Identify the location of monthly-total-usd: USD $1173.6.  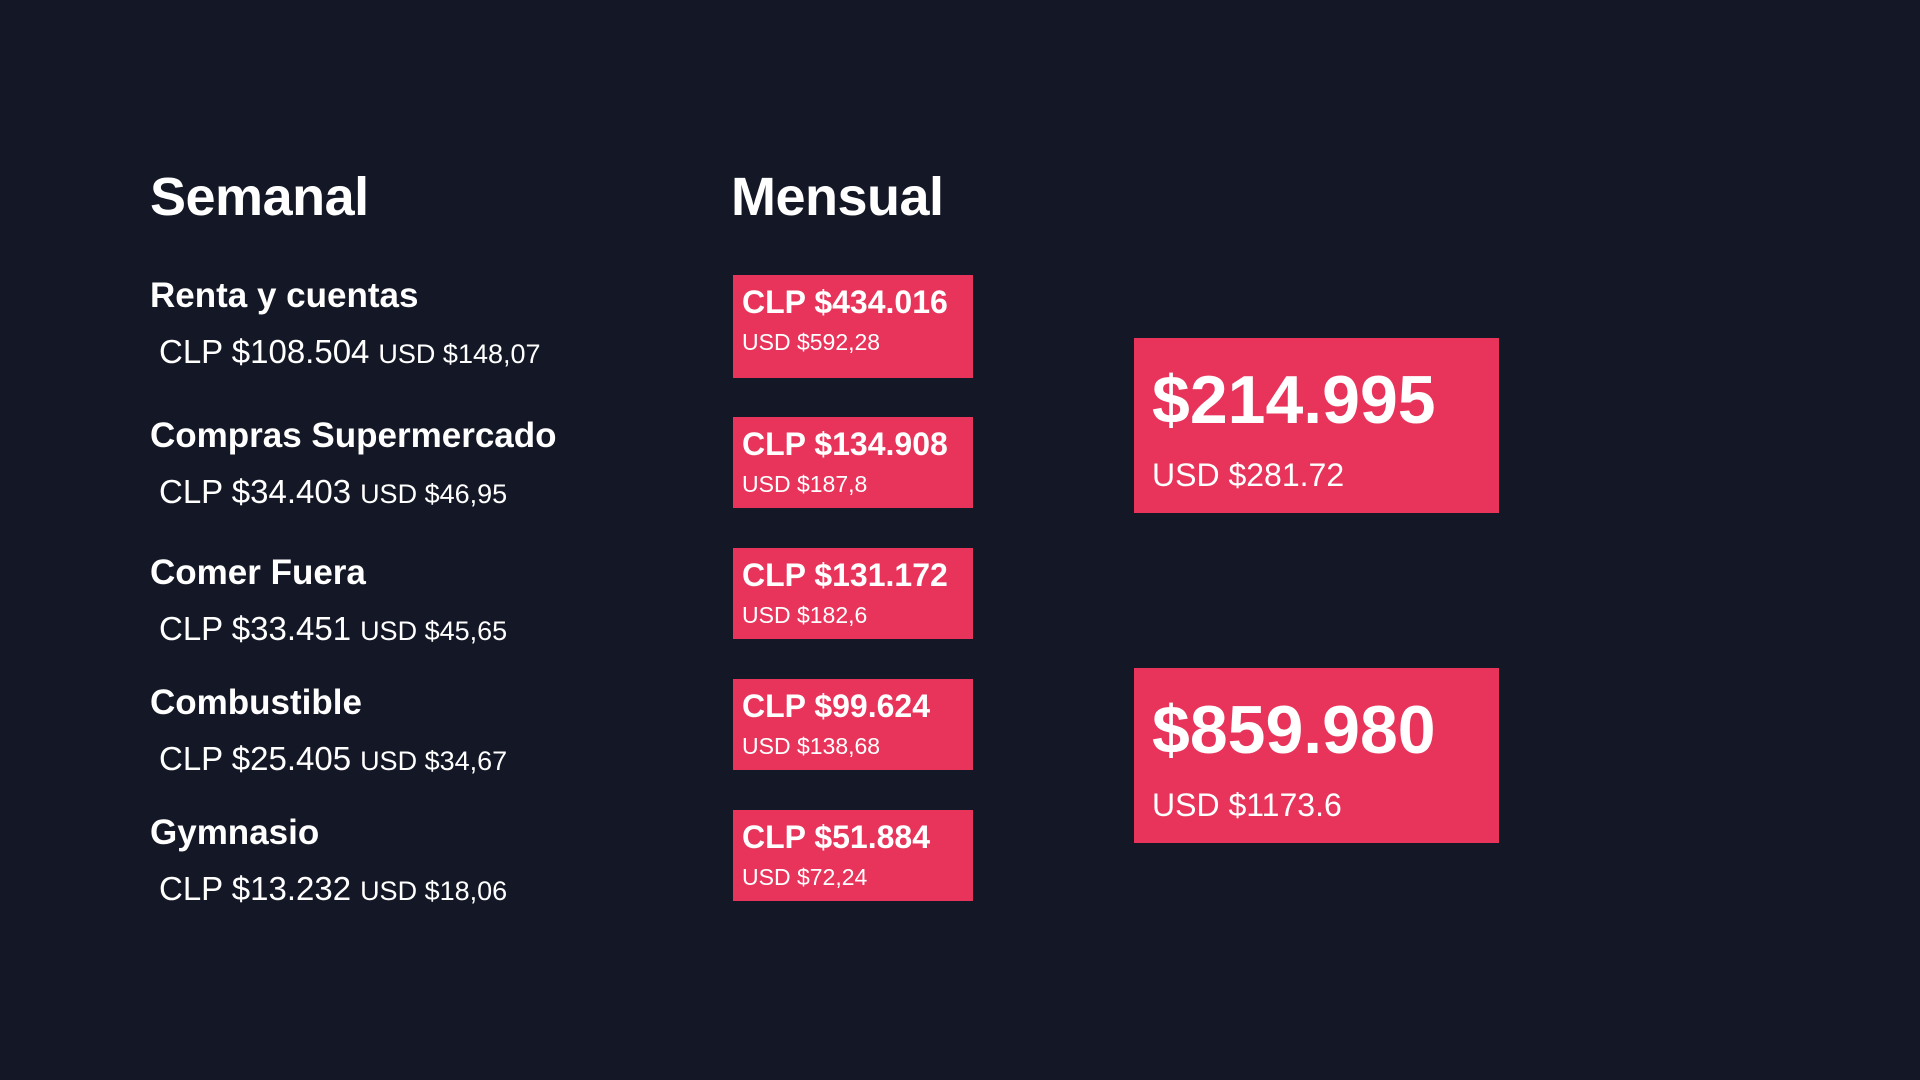
(1247, 805).